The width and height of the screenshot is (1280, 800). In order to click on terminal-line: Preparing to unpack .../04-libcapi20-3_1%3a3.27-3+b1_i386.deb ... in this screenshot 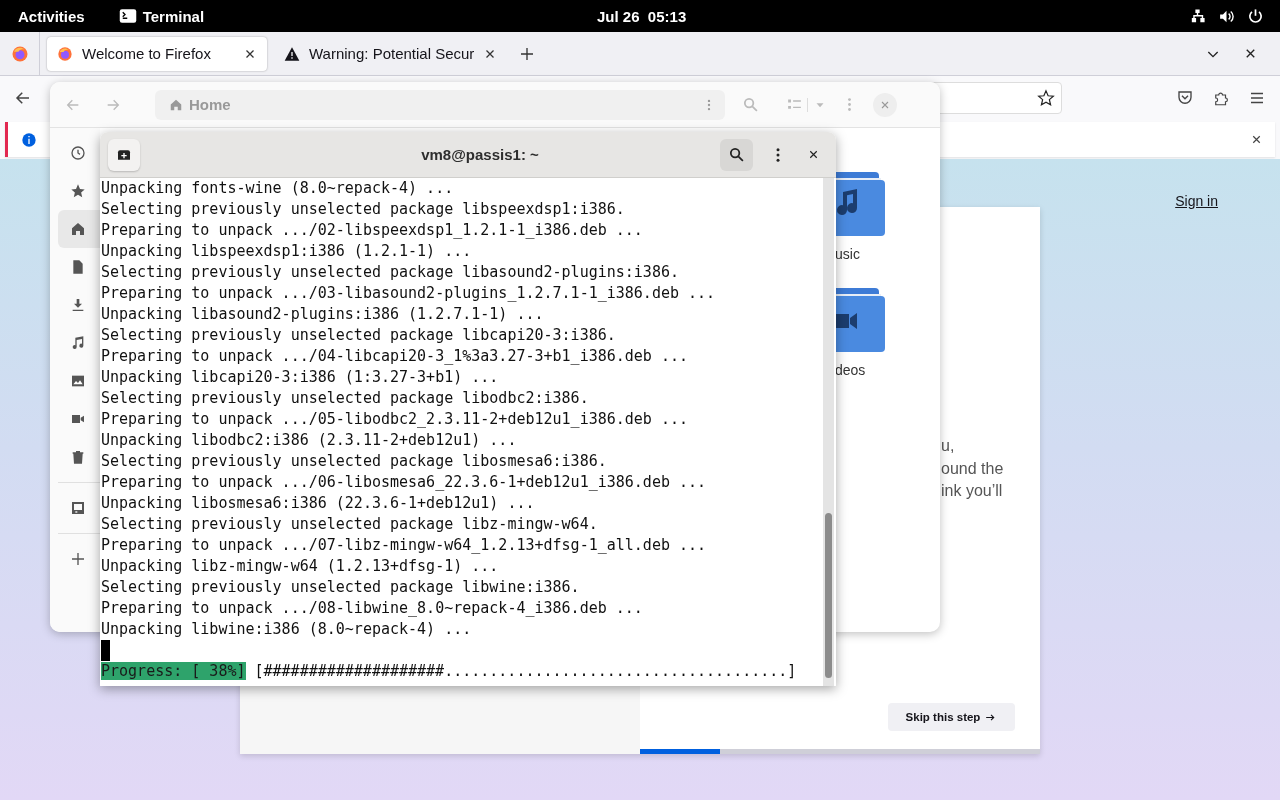, I will do `click(395, 356)`.